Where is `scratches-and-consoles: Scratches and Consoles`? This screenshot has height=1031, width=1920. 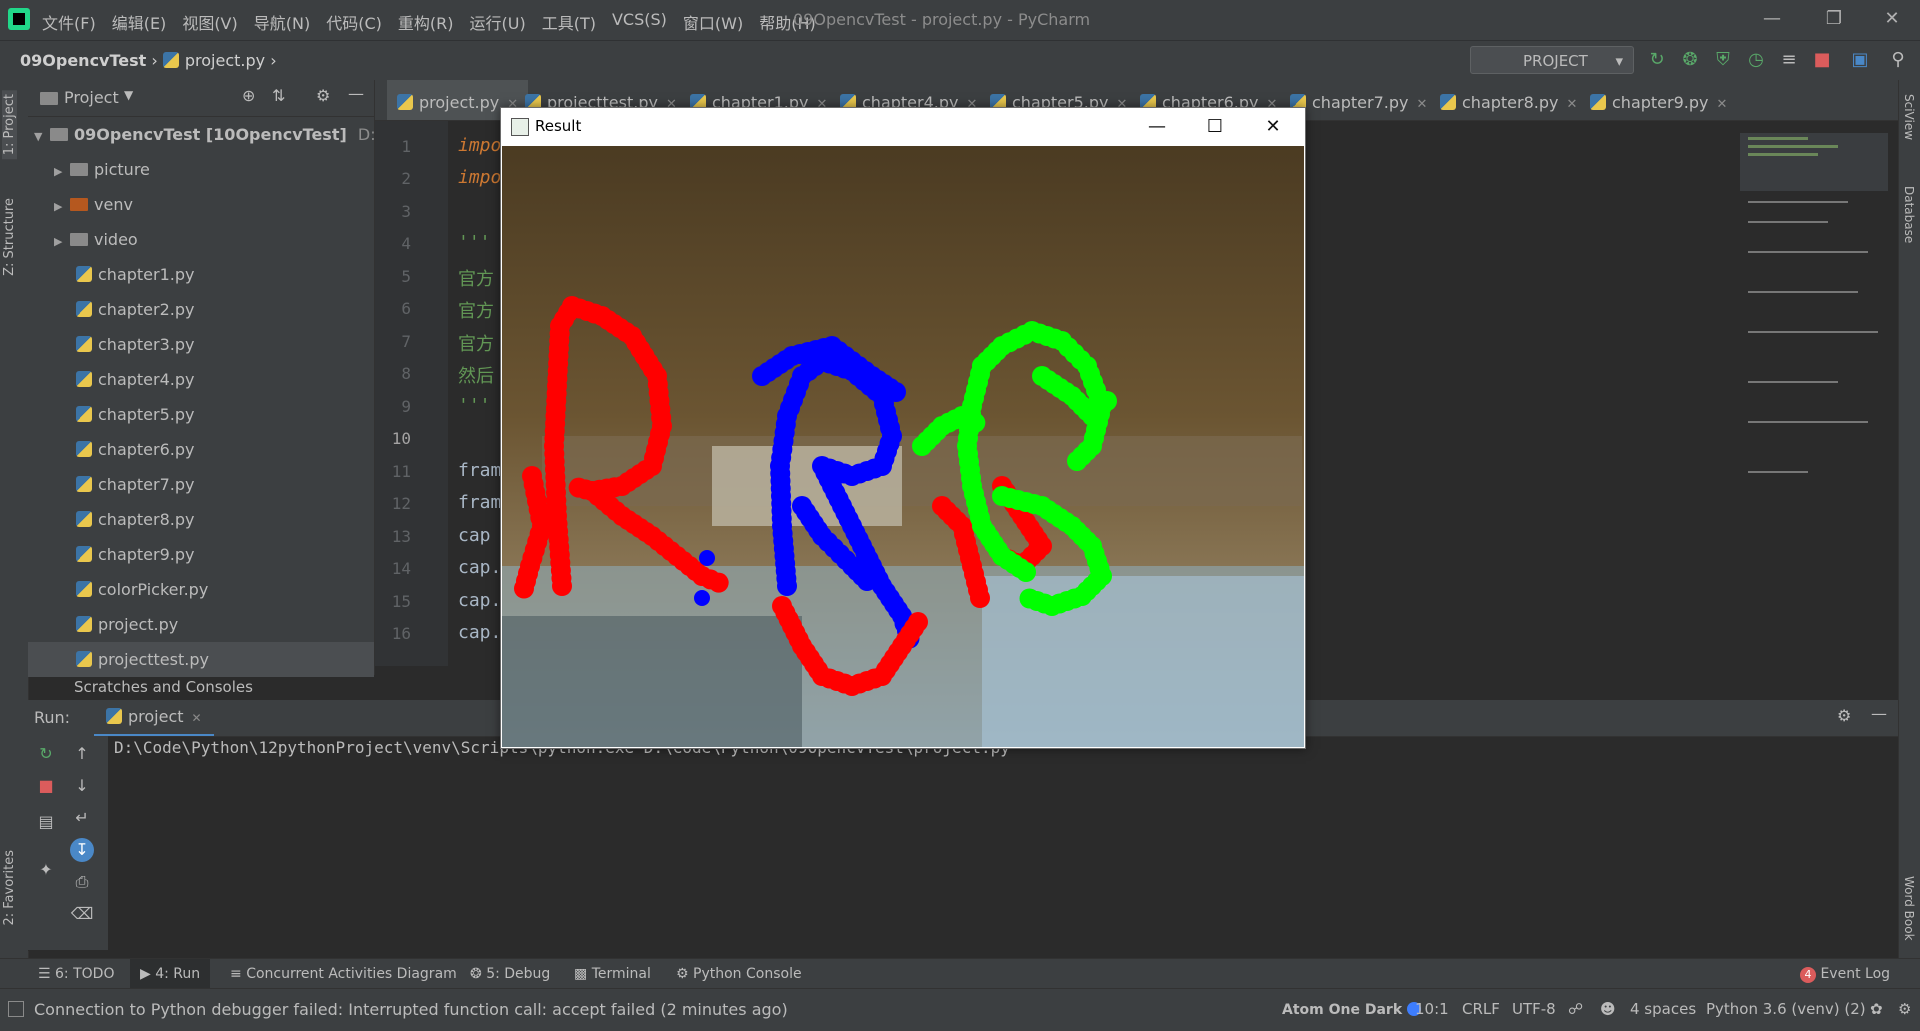 scratches-and-consoles: Scratches and Consoles is located at coordinates (150, 687).